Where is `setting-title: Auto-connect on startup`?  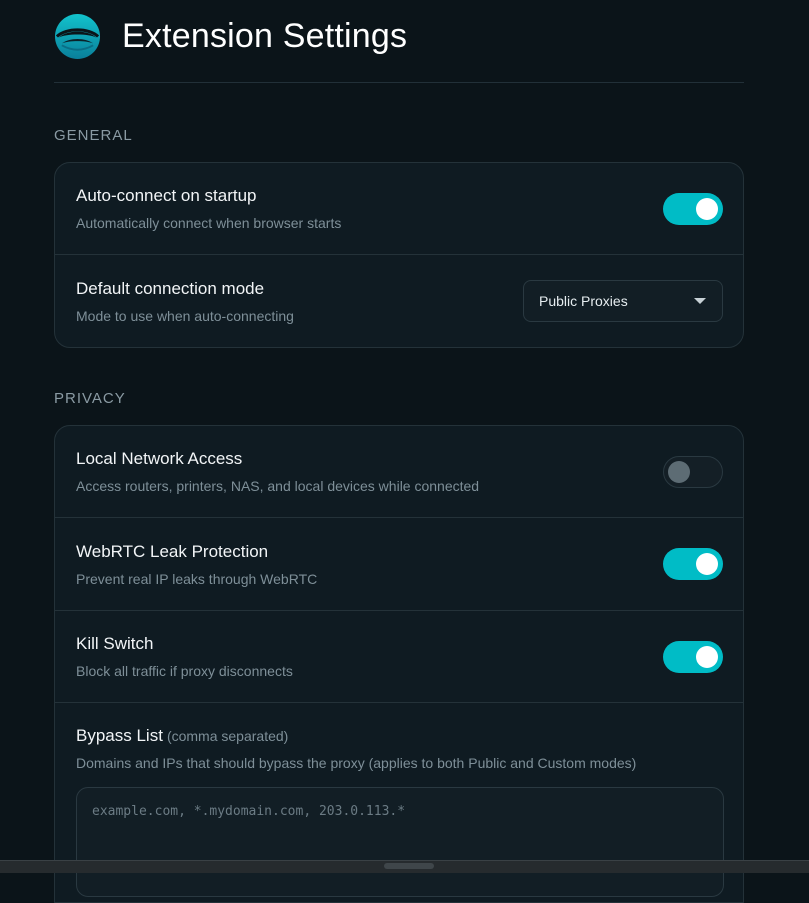 setting-title: Auto-connect on startup is located at coordinates (166, 195).